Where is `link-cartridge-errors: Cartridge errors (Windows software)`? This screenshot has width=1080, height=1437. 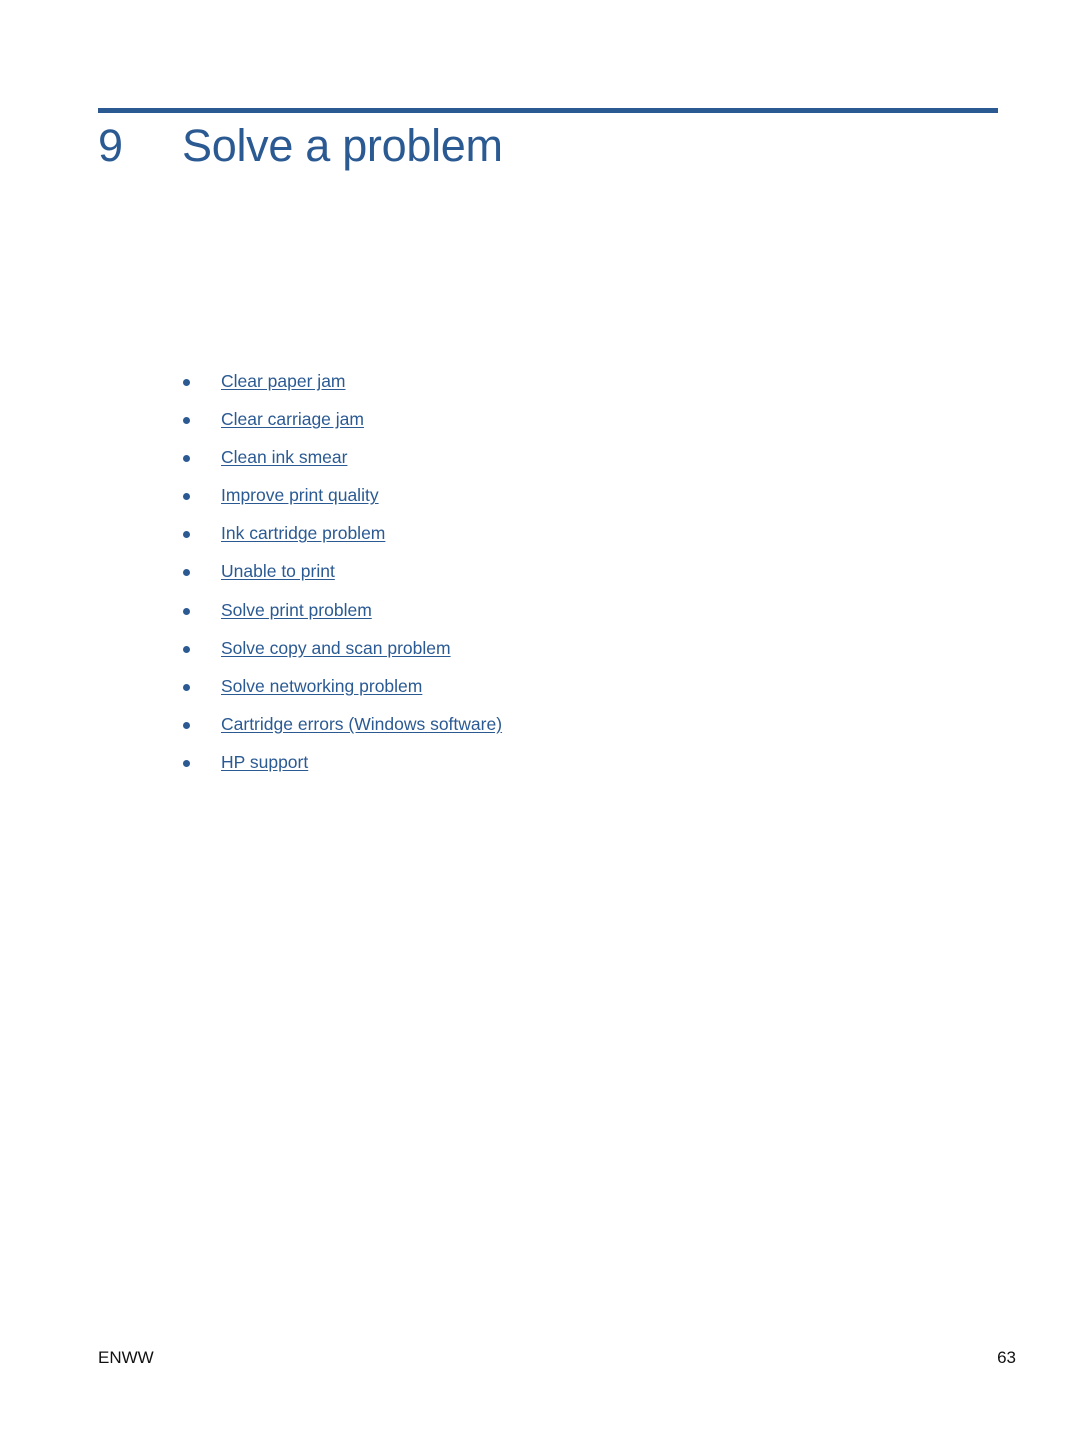 link-cartridge-errors: Cartridge errors (Windows software) is located at coordinates (361, 724).